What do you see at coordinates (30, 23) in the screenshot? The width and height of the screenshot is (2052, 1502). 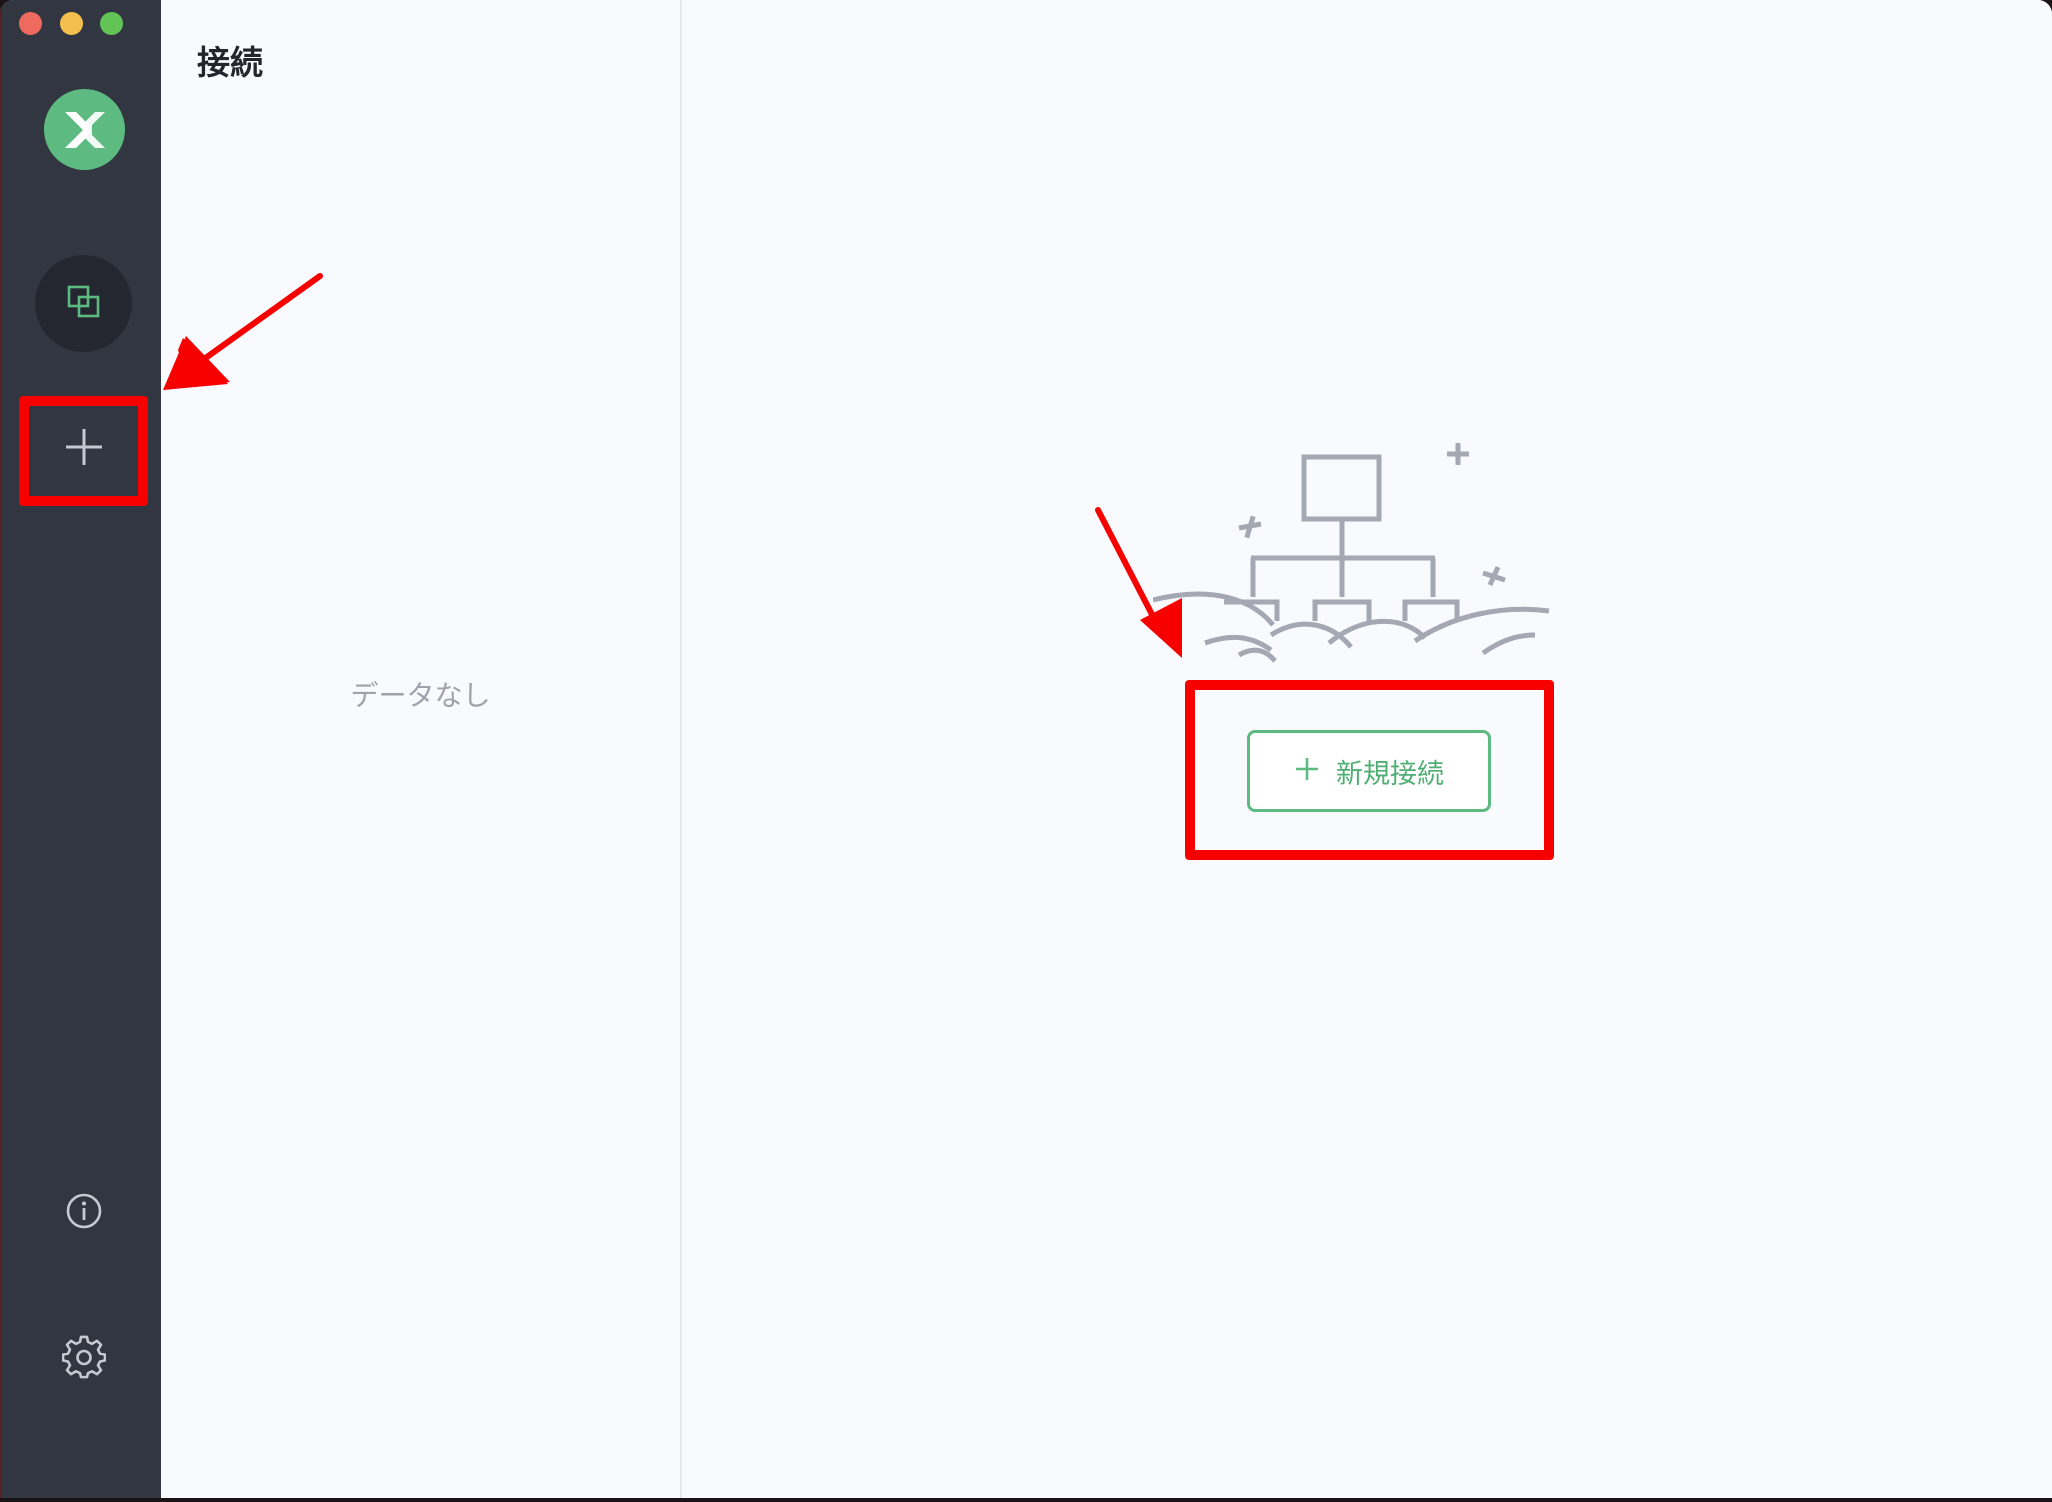 I see `window-close-button` at bounding box center [30, 23].